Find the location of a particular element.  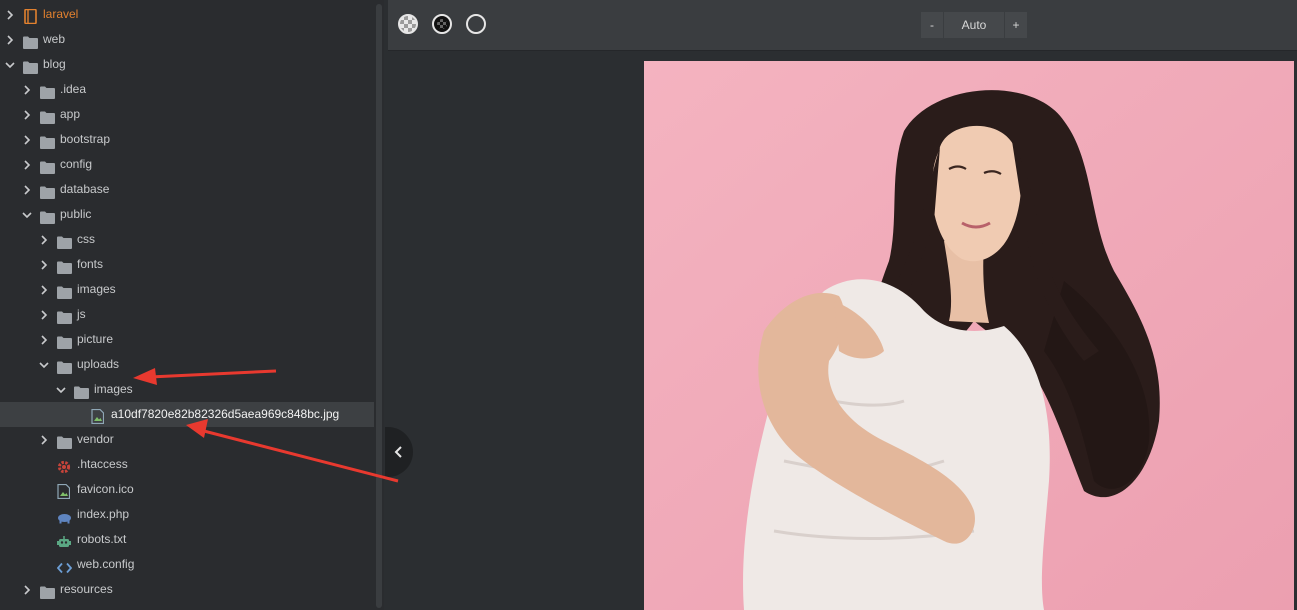

zoom-level-button: Auto is located at coordinates (974, 25).